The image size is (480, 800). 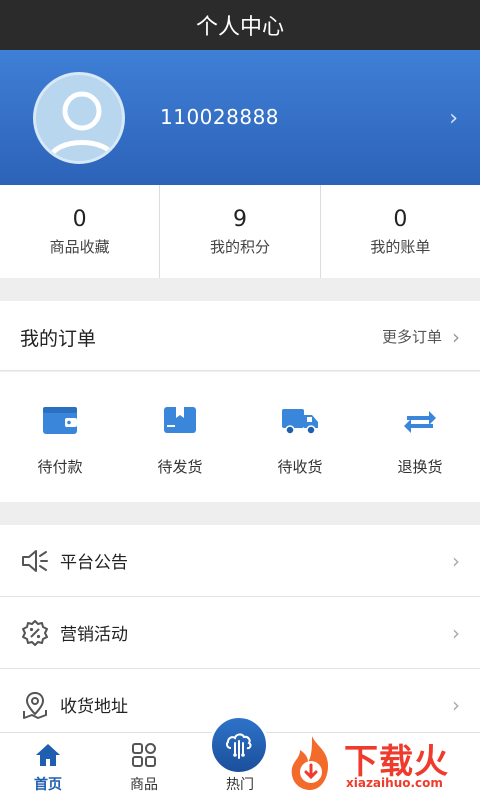 I want to click on tab-label: 首页, so click(x=48, y=785).